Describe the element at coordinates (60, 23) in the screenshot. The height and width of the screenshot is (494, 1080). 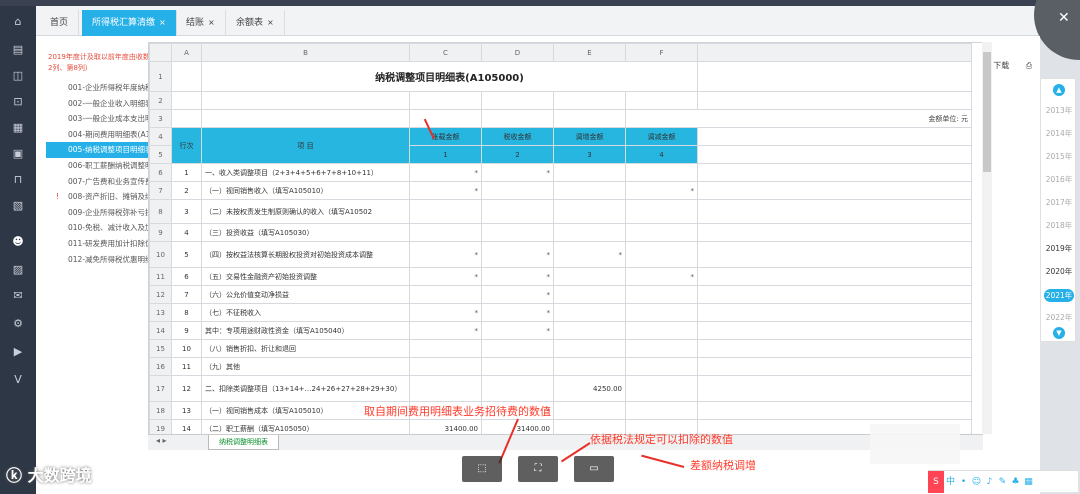
I see `tab-home: 首页` at that location.